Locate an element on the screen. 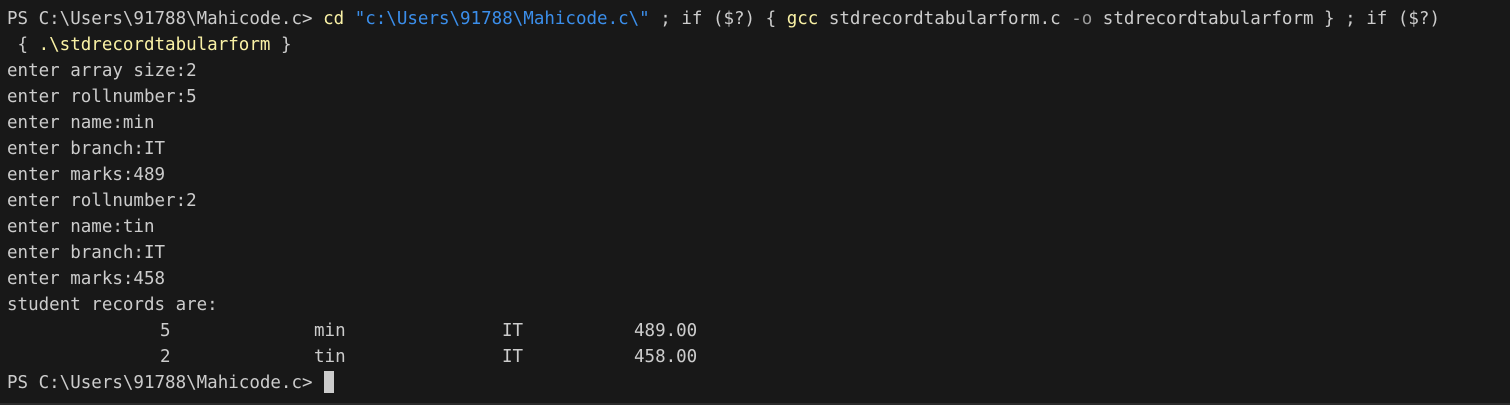 The width and height of the screenshot is (1510, 405). output-line: enter rollnumber:5 is located at coordinates (102, 97).